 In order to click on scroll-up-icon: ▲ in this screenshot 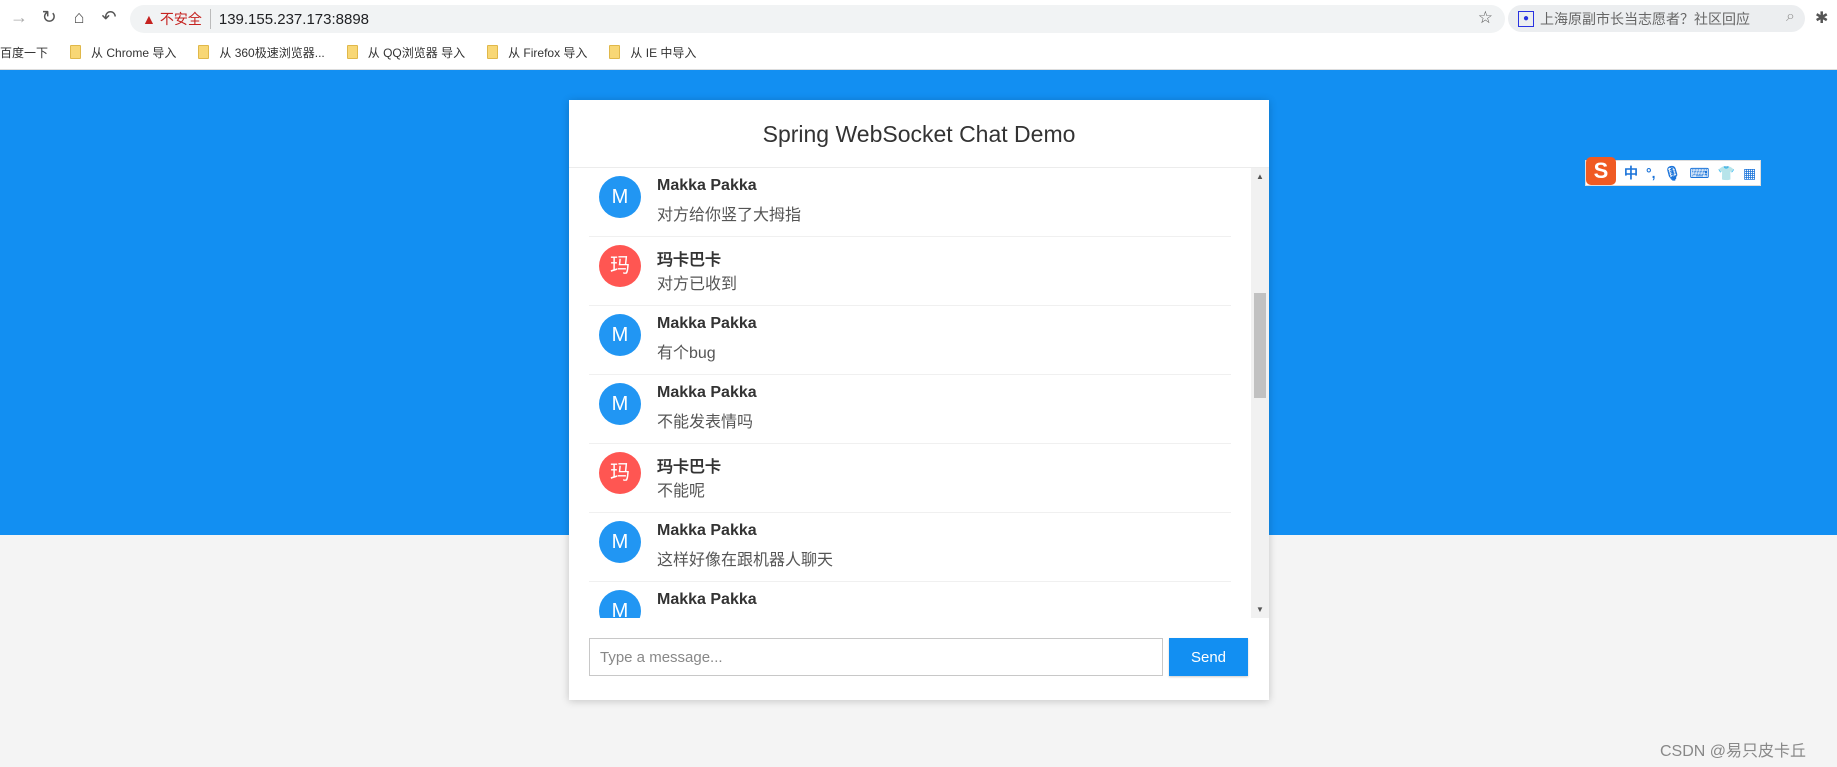, I will do `click(1260, 176)`.